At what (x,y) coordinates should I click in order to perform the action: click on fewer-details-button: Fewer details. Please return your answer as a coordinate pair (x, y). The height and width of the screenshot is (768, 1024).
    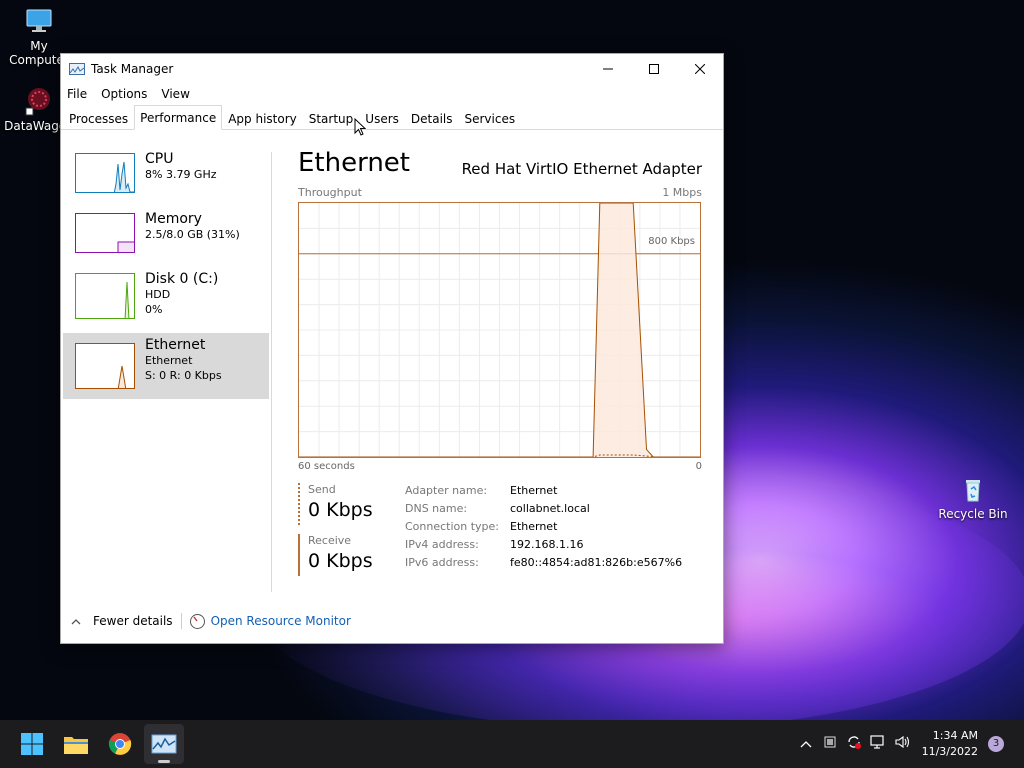
    Looking at the image, I should click on (133, 621).